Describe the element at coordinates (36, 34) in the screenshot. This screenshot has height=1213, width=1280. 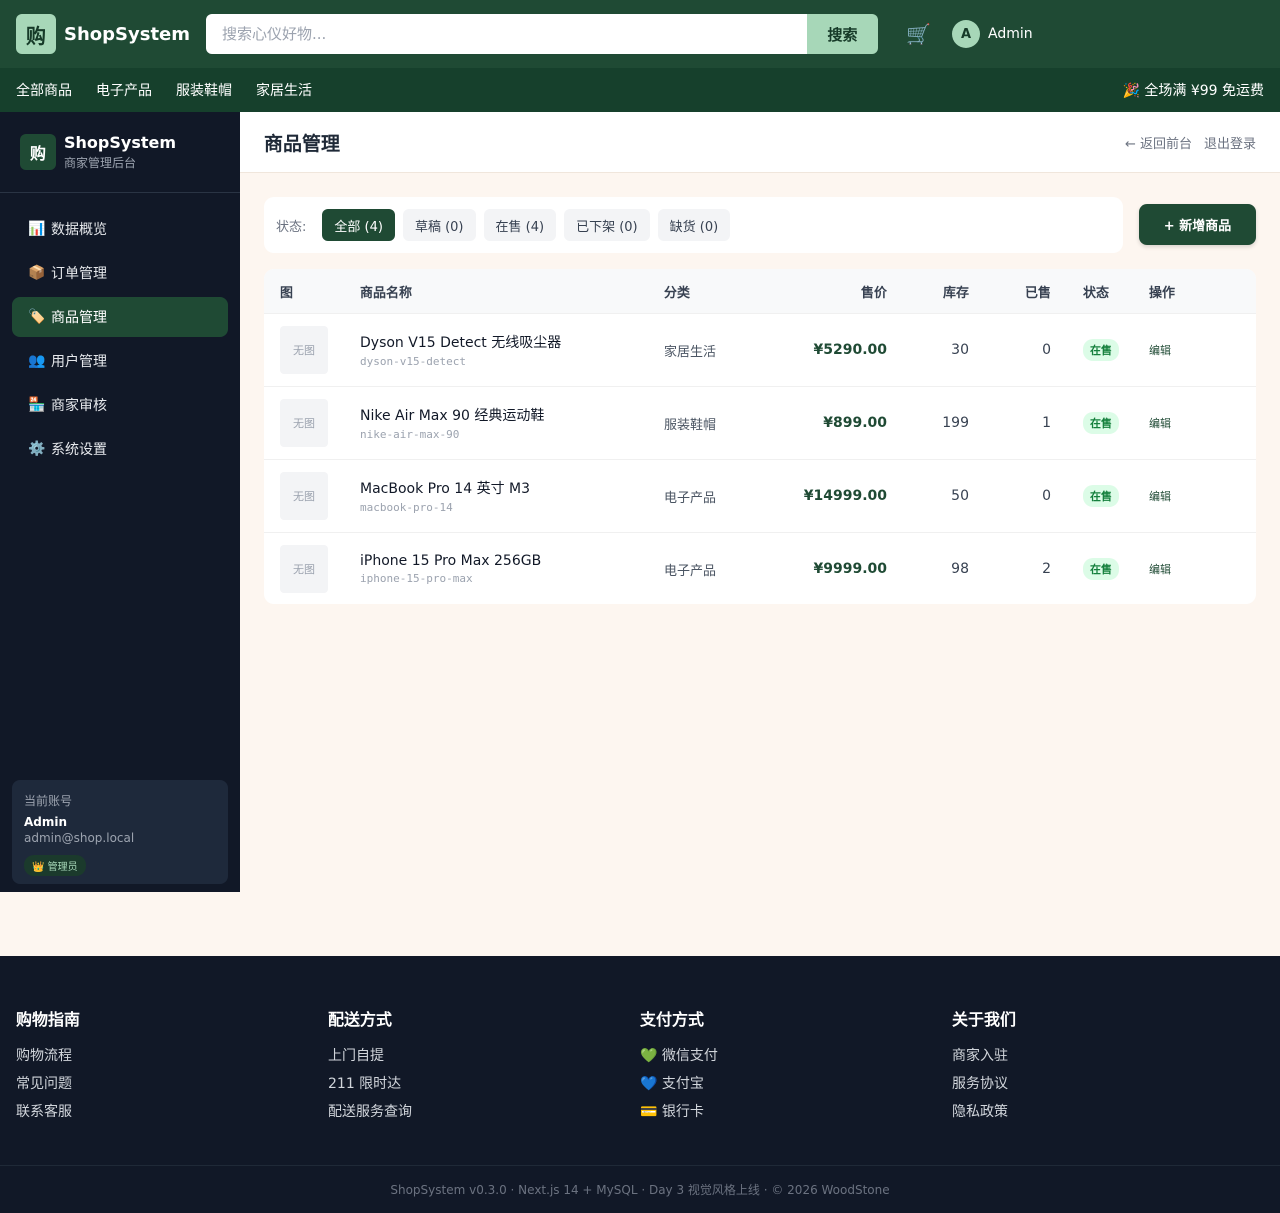
I see `logo-icon: 购` at that location.